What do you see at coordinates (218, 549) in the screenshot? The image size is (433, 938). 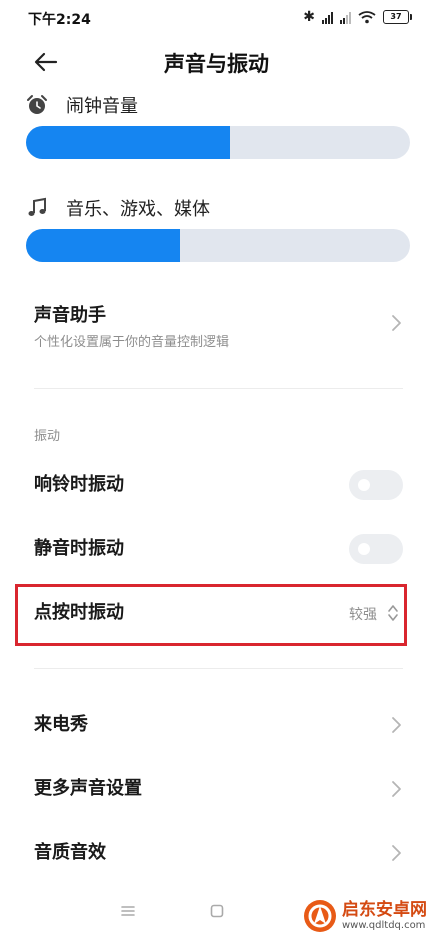 I see `silent-vibration-item: 静音时振动` at bounding box center [218, 549].